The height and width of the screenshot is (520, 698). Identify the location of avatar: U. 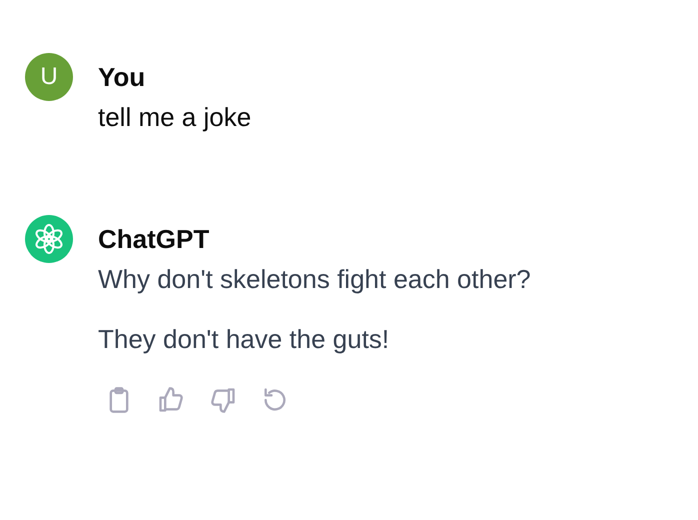
(49, 77).